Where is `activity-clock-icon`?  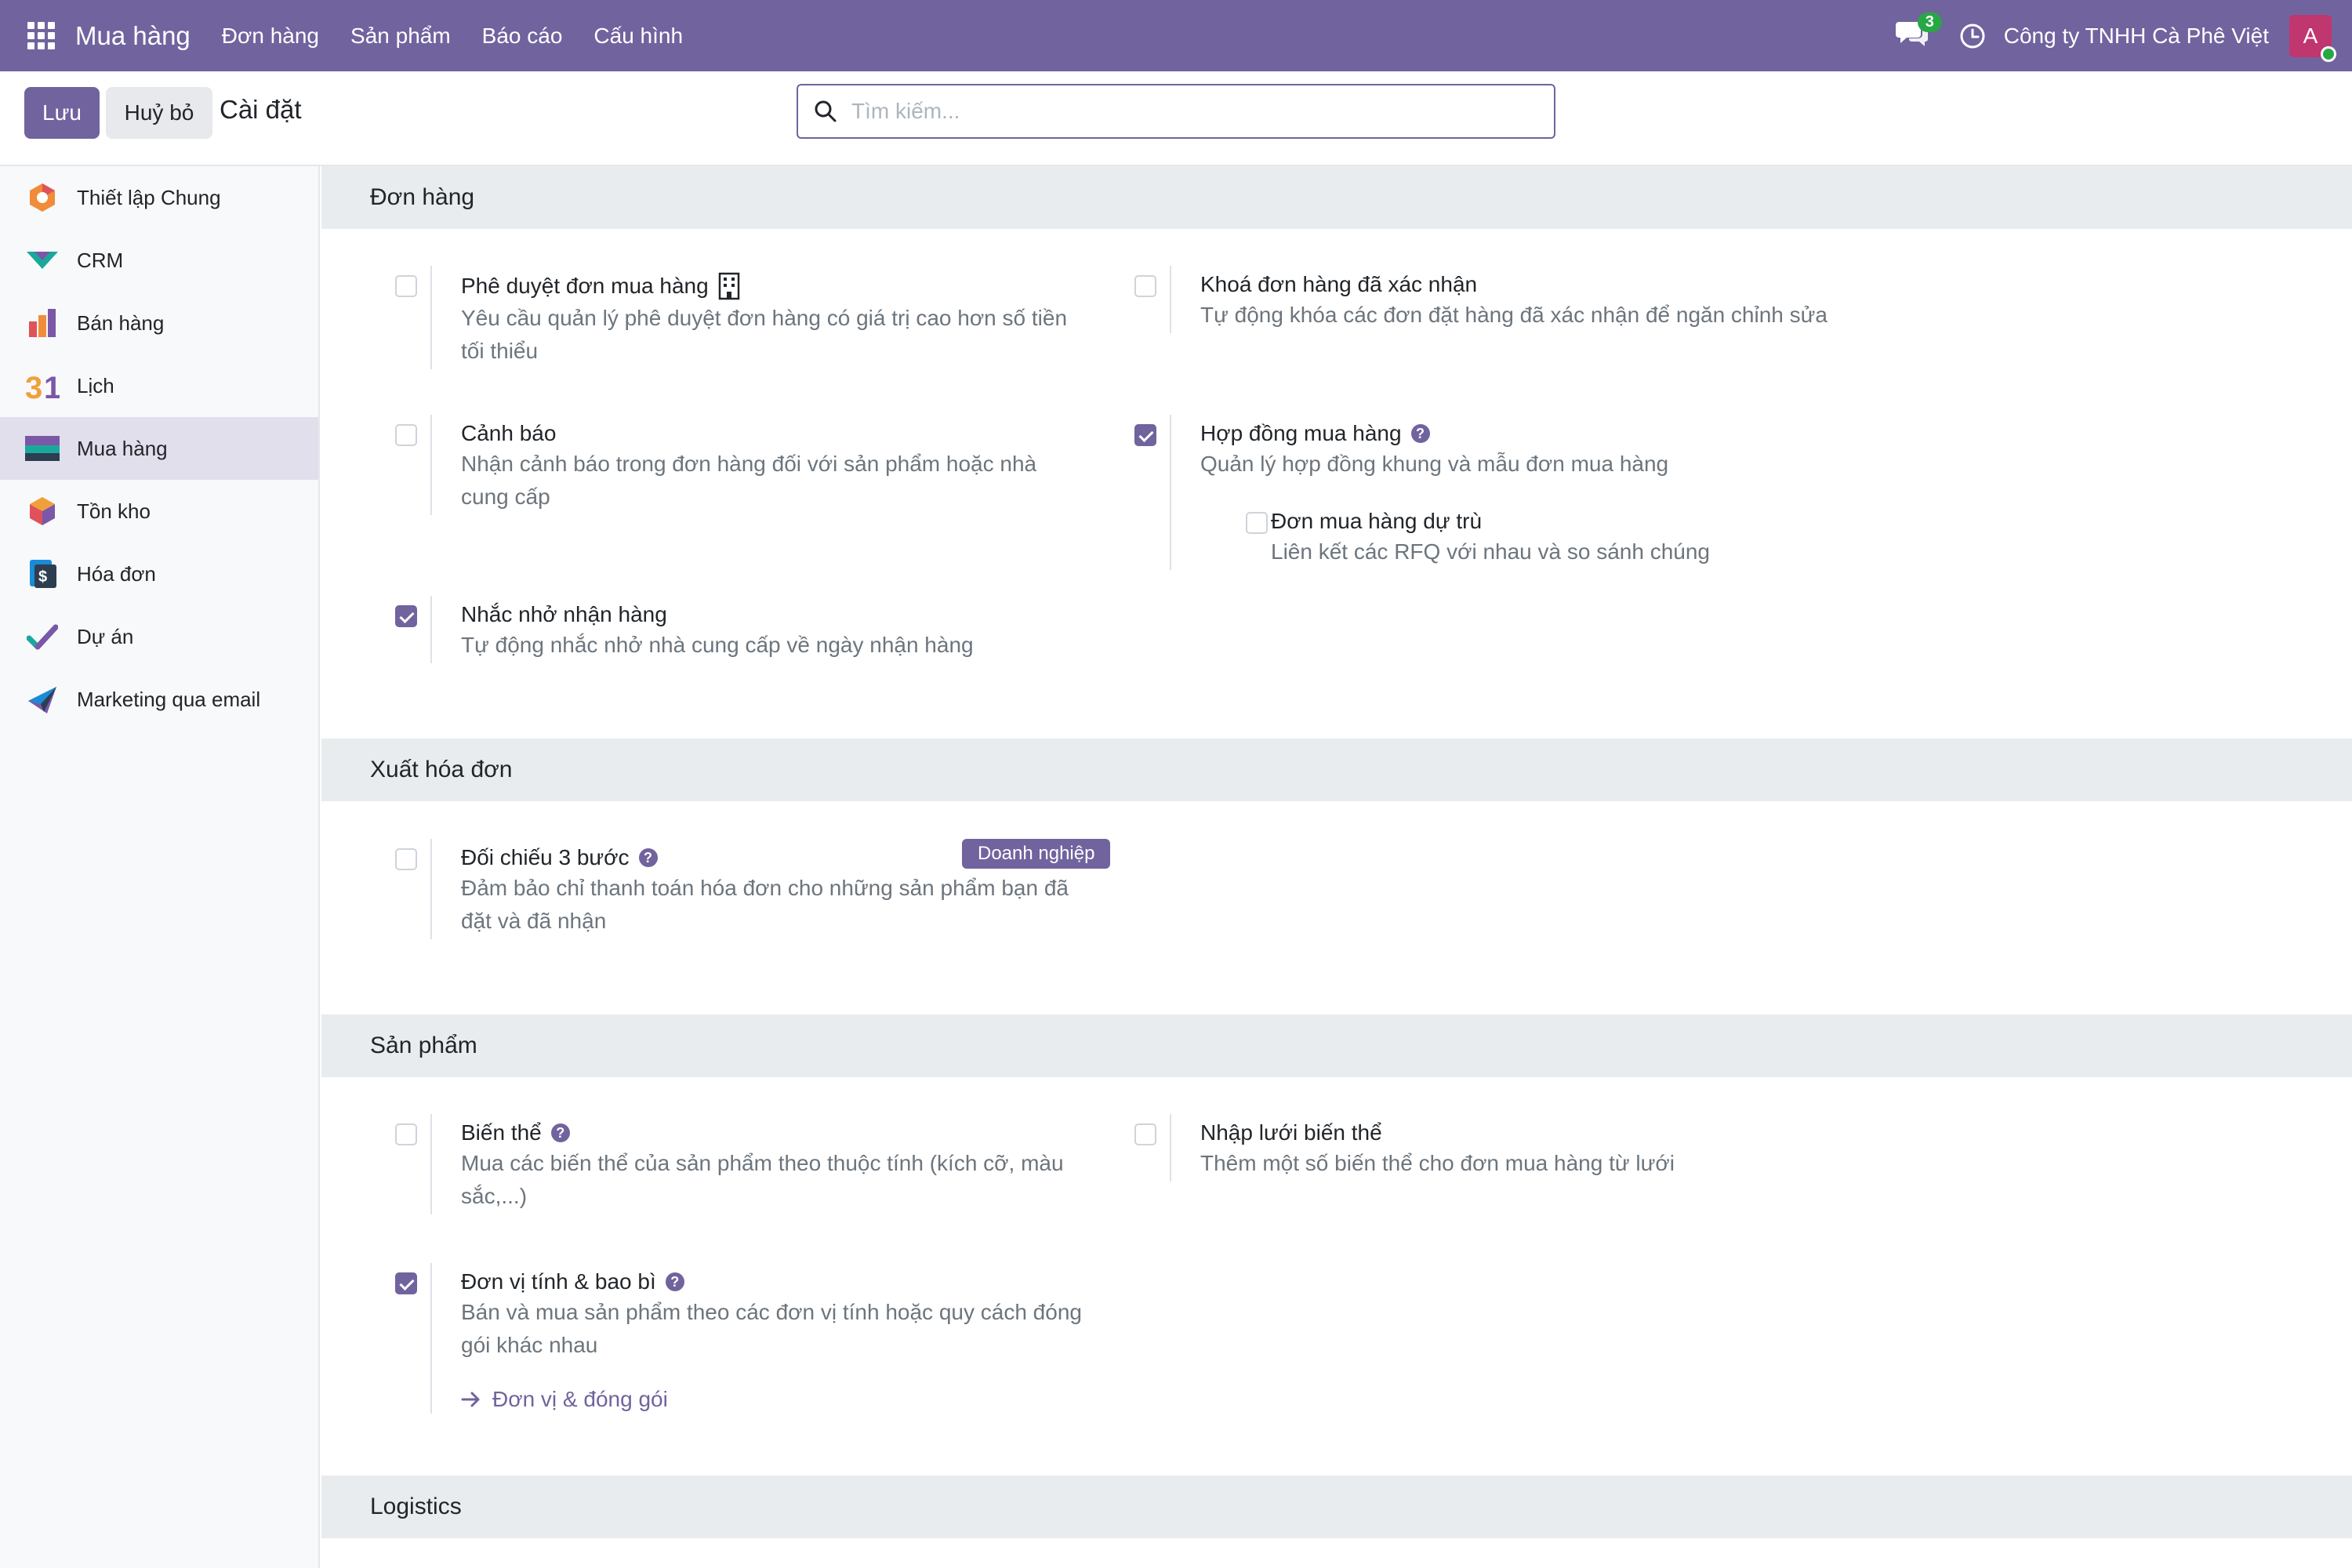
activity-clock-icon is located at coordinates (1972, 36).